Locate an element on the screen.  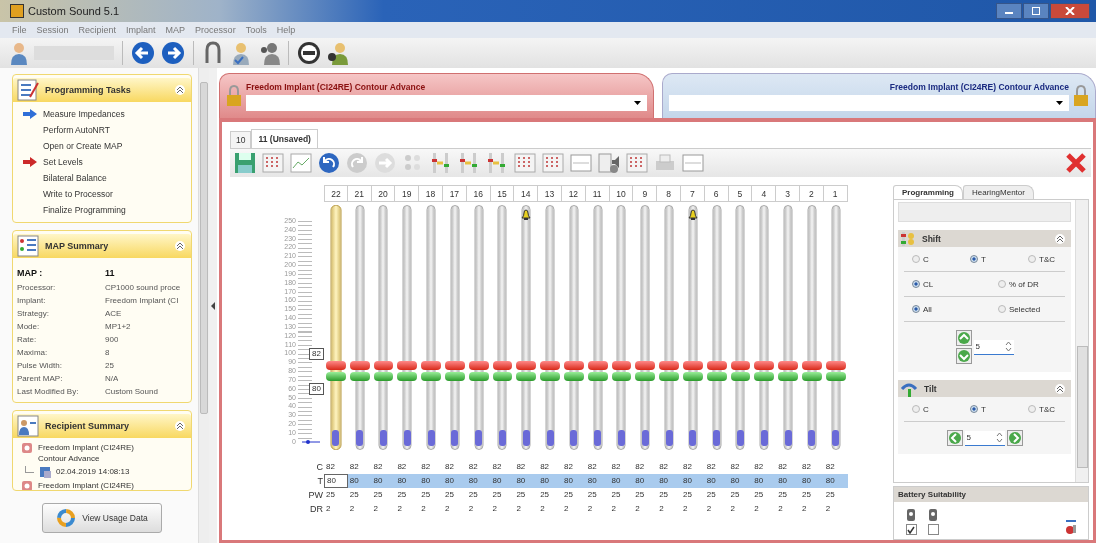
radio-option: T is located at coordinates (999, 409).